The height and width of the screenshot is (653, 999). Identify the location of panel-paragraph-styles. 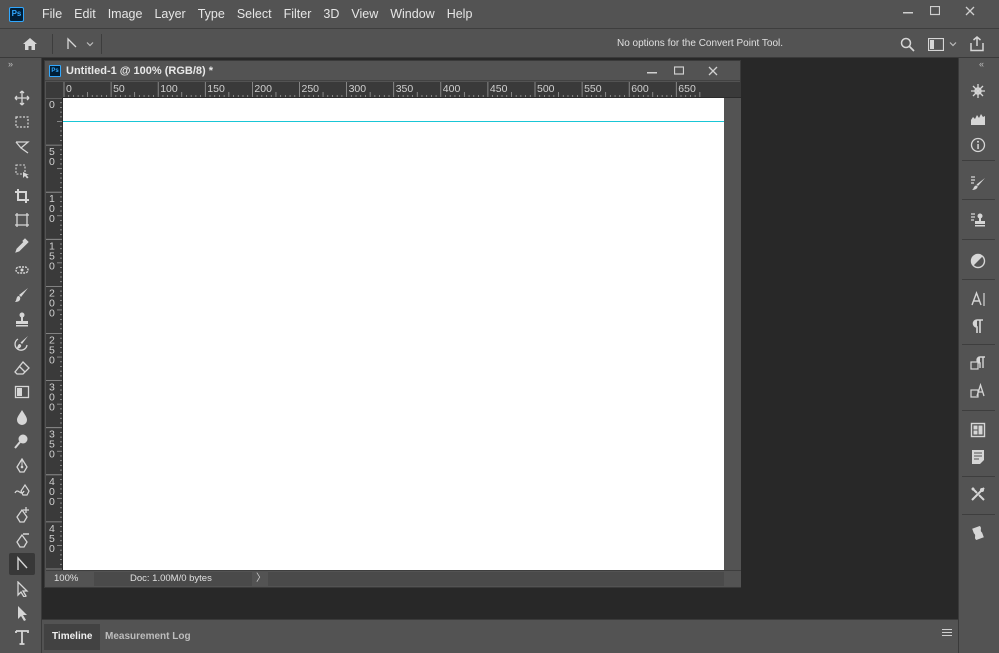
(978, 363).